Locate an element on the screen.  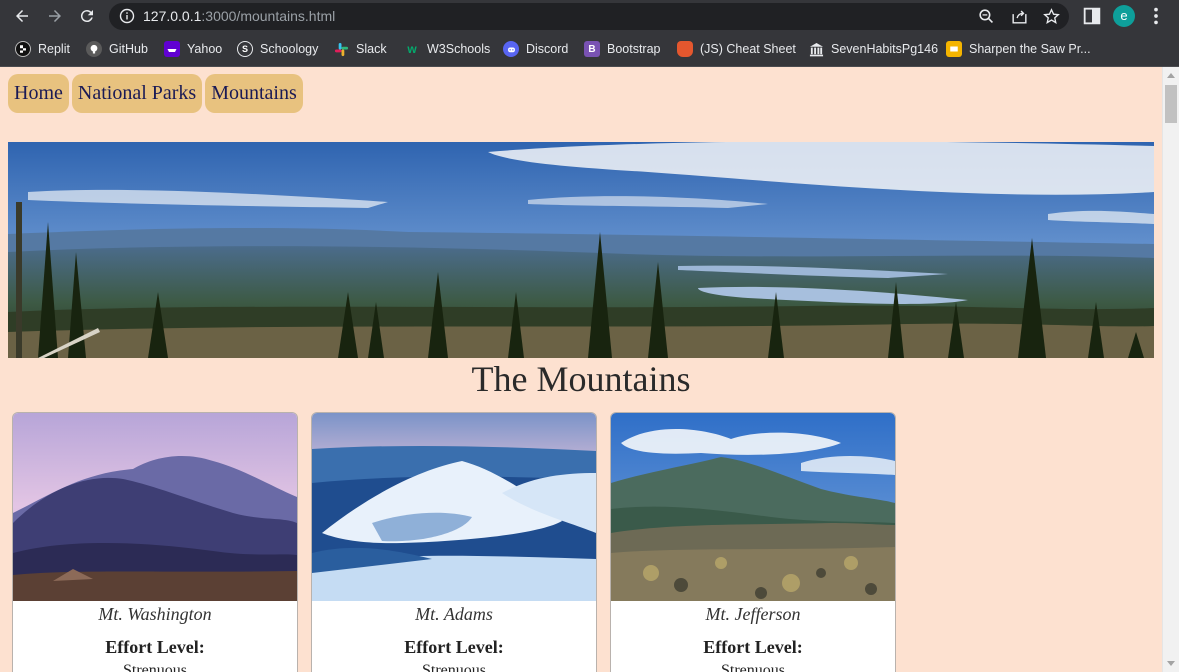
bookmark-slack: Slack is located at coordinates (360, 49).